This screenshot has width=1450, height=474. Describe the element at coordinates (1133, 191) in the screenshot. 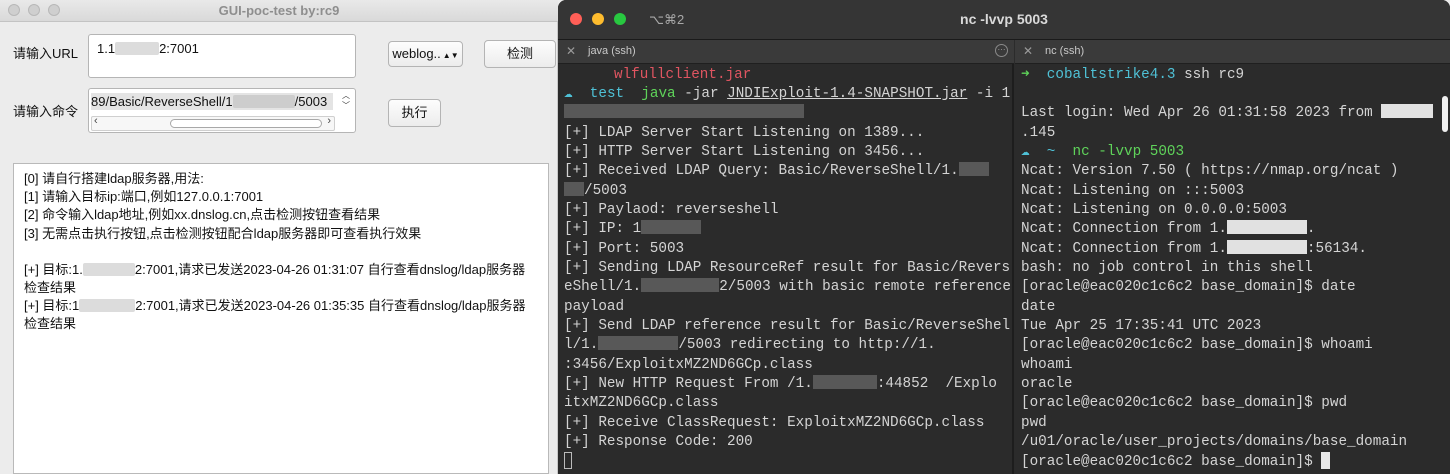

I see `terminal-line: Ncat: Listening on :::5003` at that location.